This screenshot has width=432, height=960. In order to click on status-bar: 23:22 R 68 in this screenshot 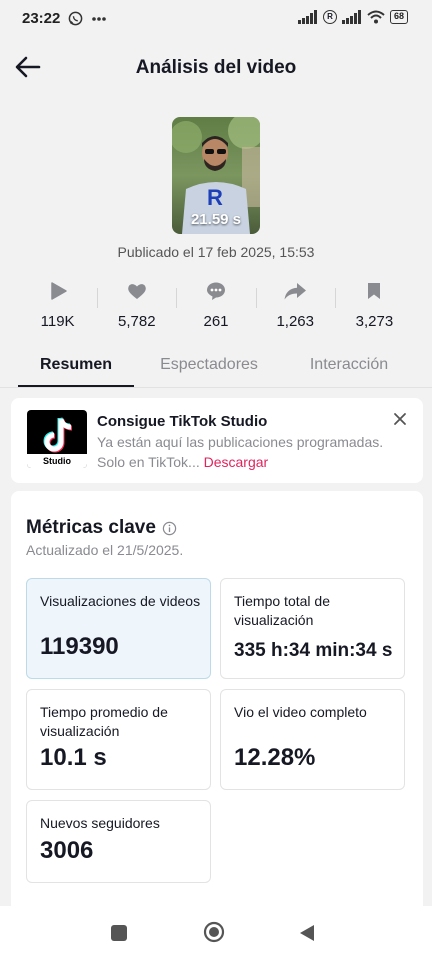, I will do `click(216, 20)`.